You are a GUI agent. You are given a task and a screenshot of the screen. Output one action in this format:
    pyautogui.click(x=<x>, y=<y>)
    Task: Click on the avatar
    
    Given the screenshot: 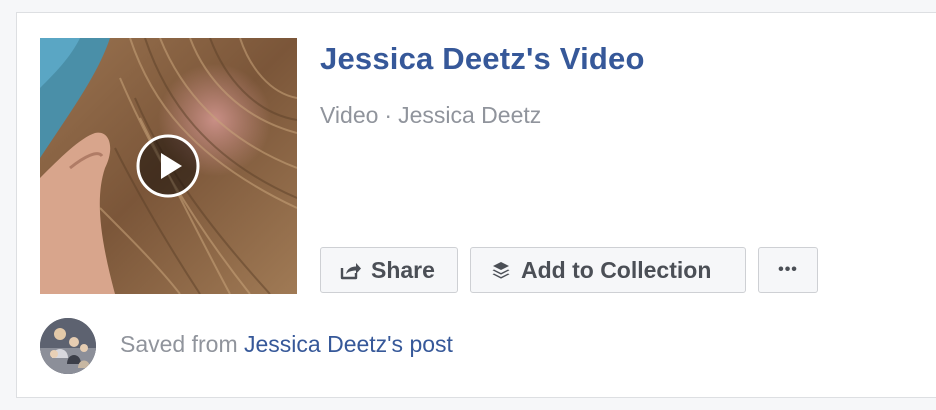 What is the action you would take?
    pyautogui.click(x=68, y=346)
    